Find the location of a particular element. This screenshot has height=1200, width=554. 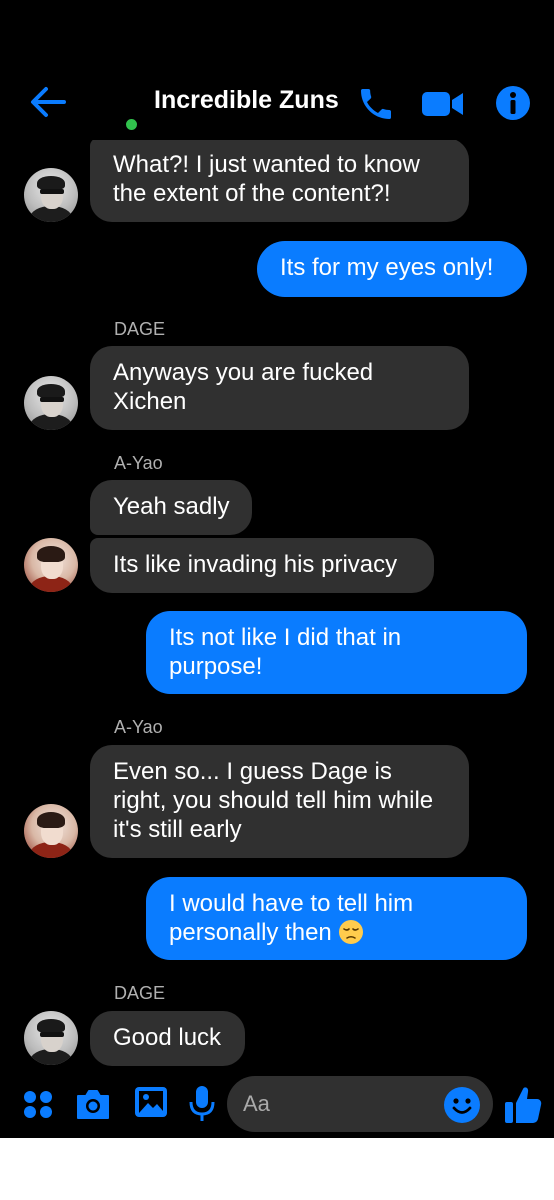

video-call-button is located at coordinates (443, 104).